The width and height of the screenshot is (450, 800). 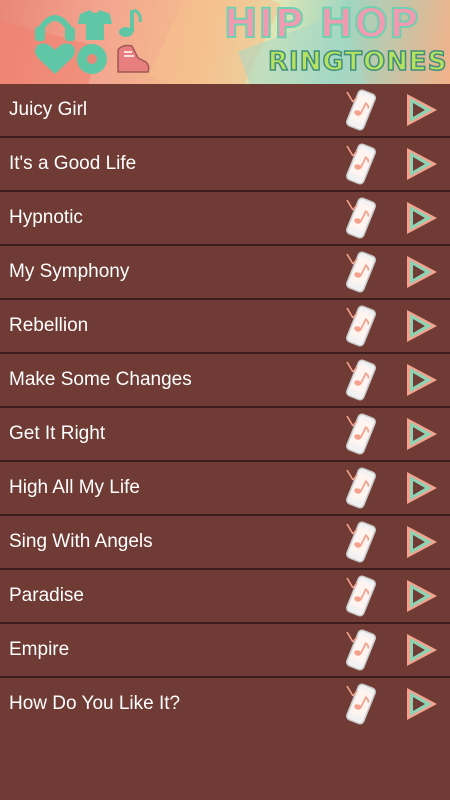 I want to click on app-title: HIP HOP RINGTONES, so click(x=333, y=41).